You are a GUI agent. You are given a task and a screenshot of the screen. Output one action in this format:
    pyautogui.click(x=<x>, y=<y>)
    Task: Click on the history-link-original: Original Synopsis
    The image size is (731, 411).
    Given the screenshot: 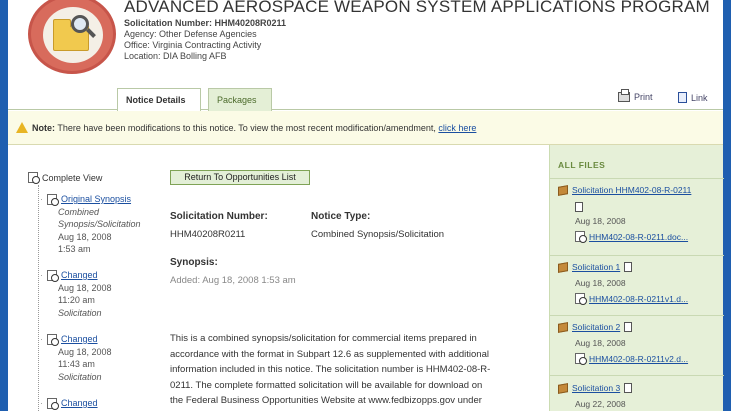 What is the action you would take?
    pyautogui.click(x=96, y=199)
    